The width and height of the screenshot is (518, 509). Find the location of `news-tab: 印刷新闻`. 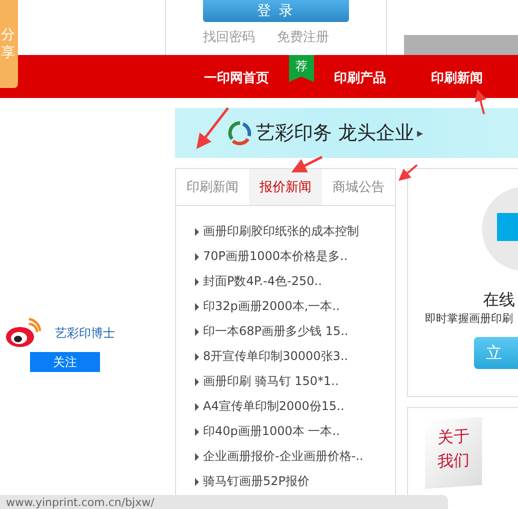

news-tab: 印刷新闻 is located at coordinates (212, 187).